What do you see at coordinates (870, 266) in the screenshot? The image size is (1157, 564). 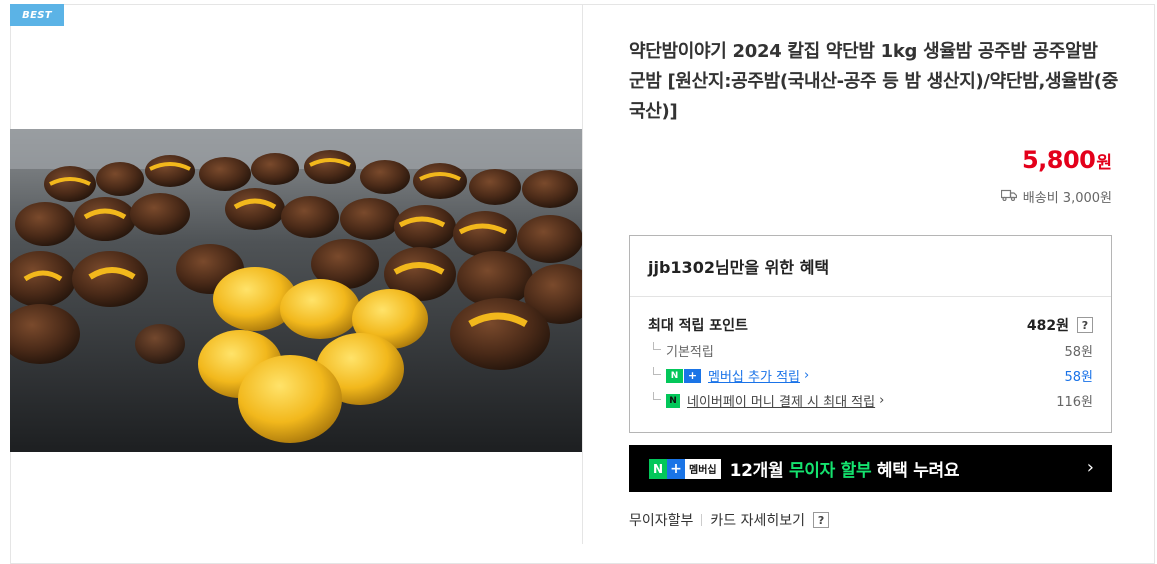 I see `benefit-header: jjb1302님만을 위한 혜택` at bounding box center [870, 266].